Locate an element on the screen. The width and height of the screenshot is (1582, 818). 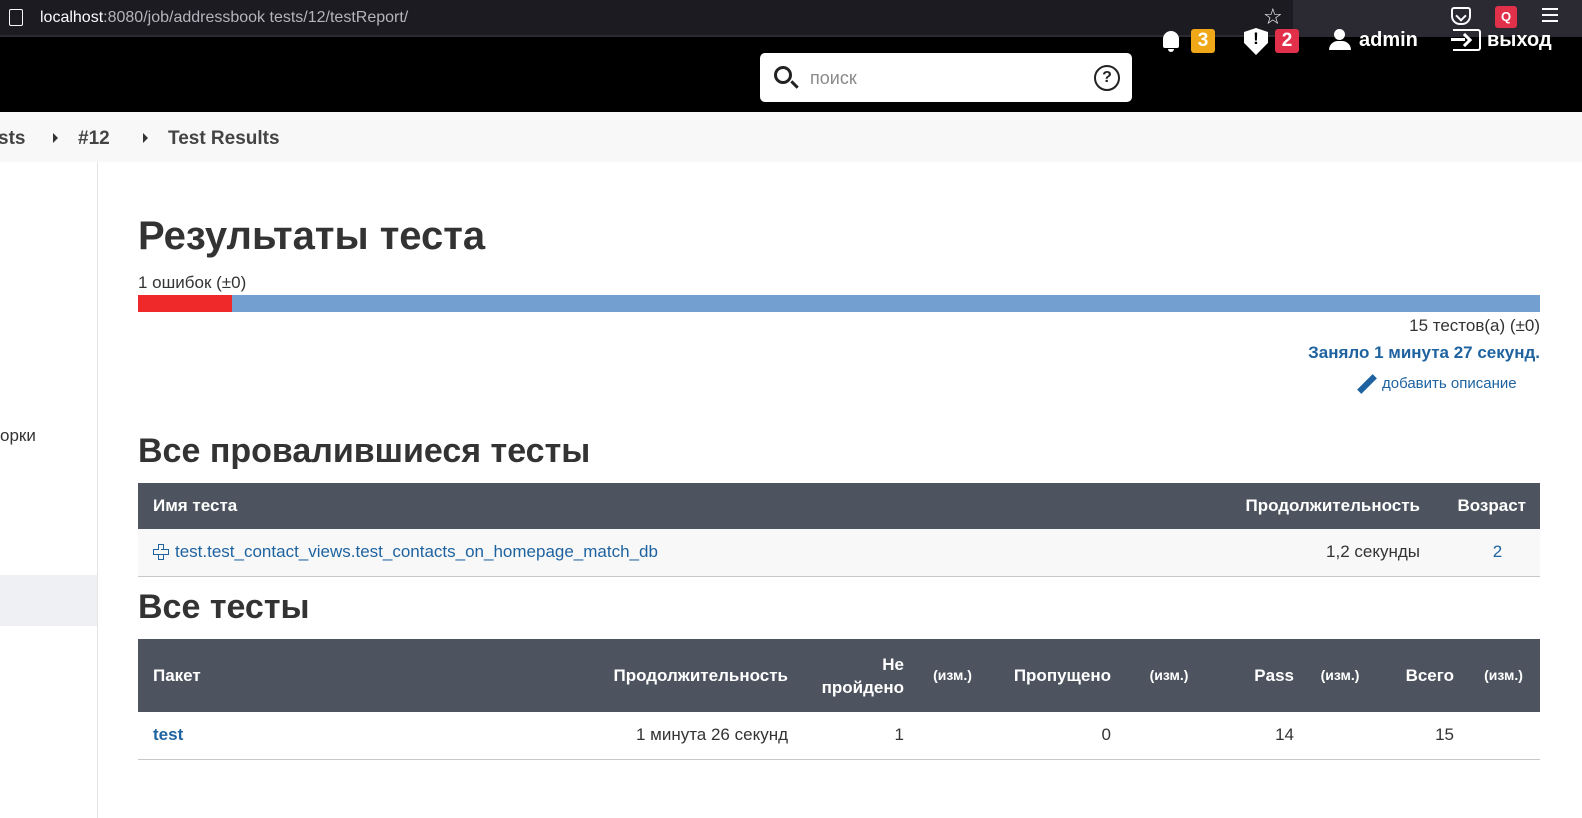
package-failed: 1 is located at coordinates (859, 736).